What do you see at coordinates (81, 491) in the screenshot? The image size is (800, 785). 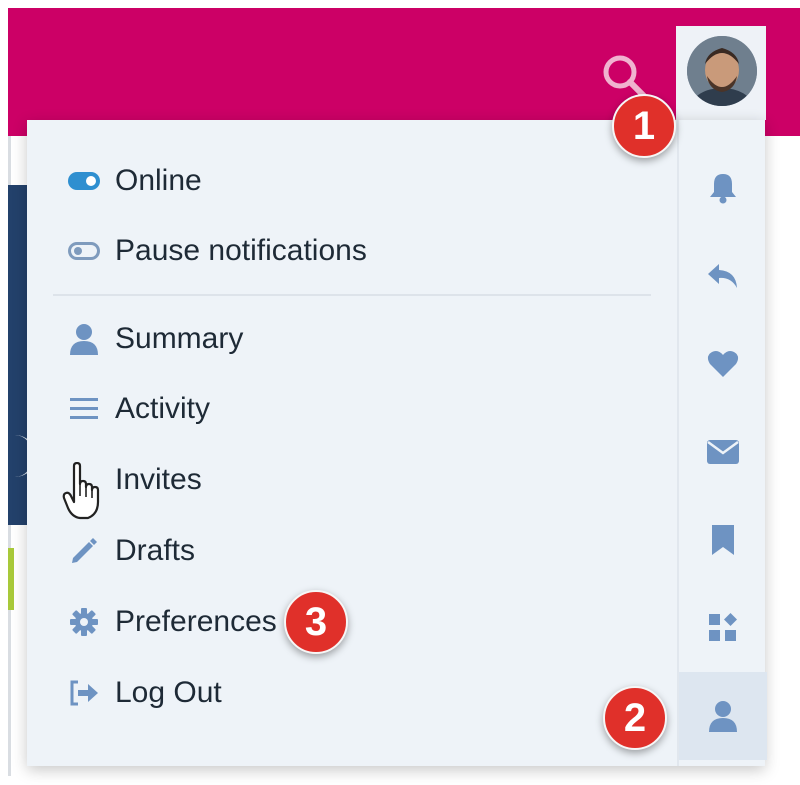 I see `mouse-cursor-icon` at bounding box center [81, 491].